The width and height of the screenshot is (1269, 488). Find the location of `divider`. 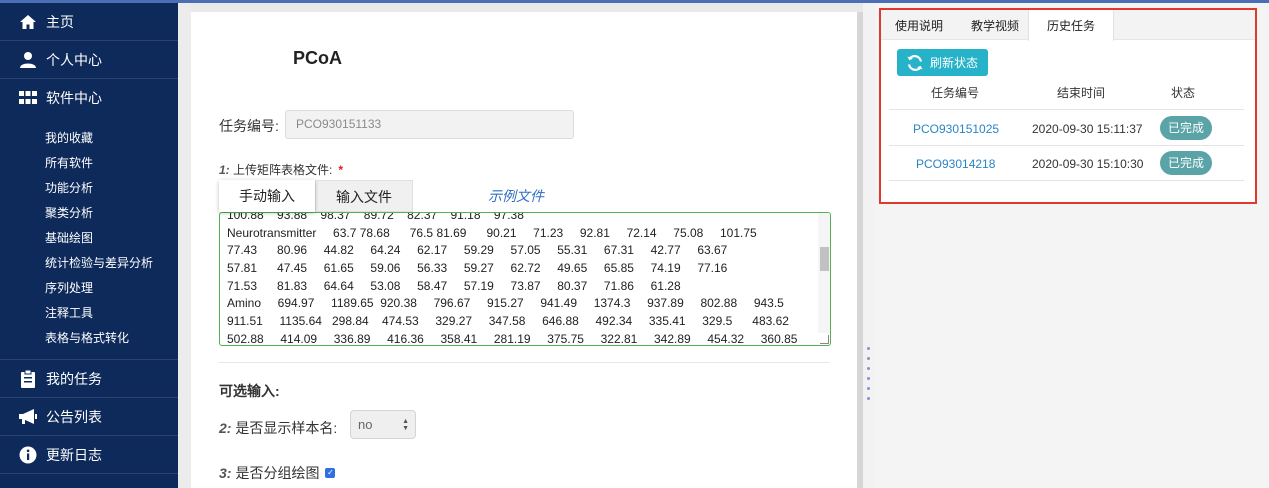

divider is located at coordinates (524, 362).